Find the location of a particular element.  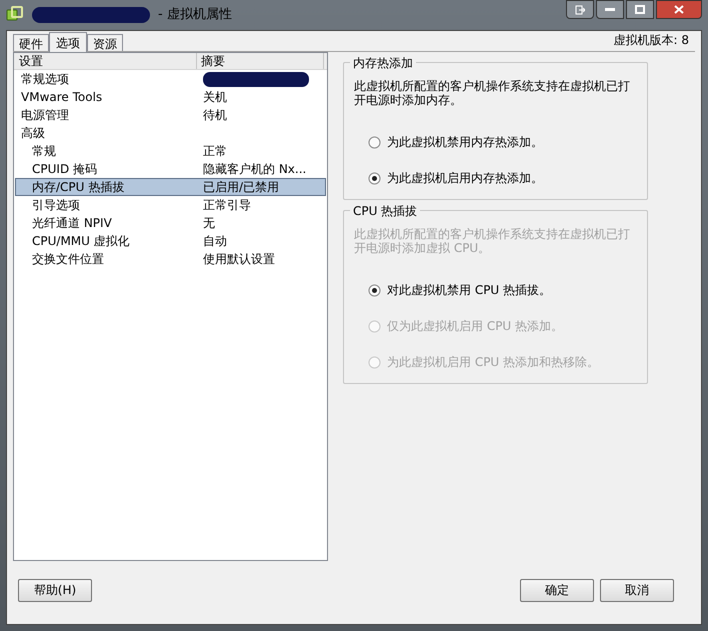

radio-option: 为此虚拟机禁用内存热添加。 is located at coordinates (502, 142).